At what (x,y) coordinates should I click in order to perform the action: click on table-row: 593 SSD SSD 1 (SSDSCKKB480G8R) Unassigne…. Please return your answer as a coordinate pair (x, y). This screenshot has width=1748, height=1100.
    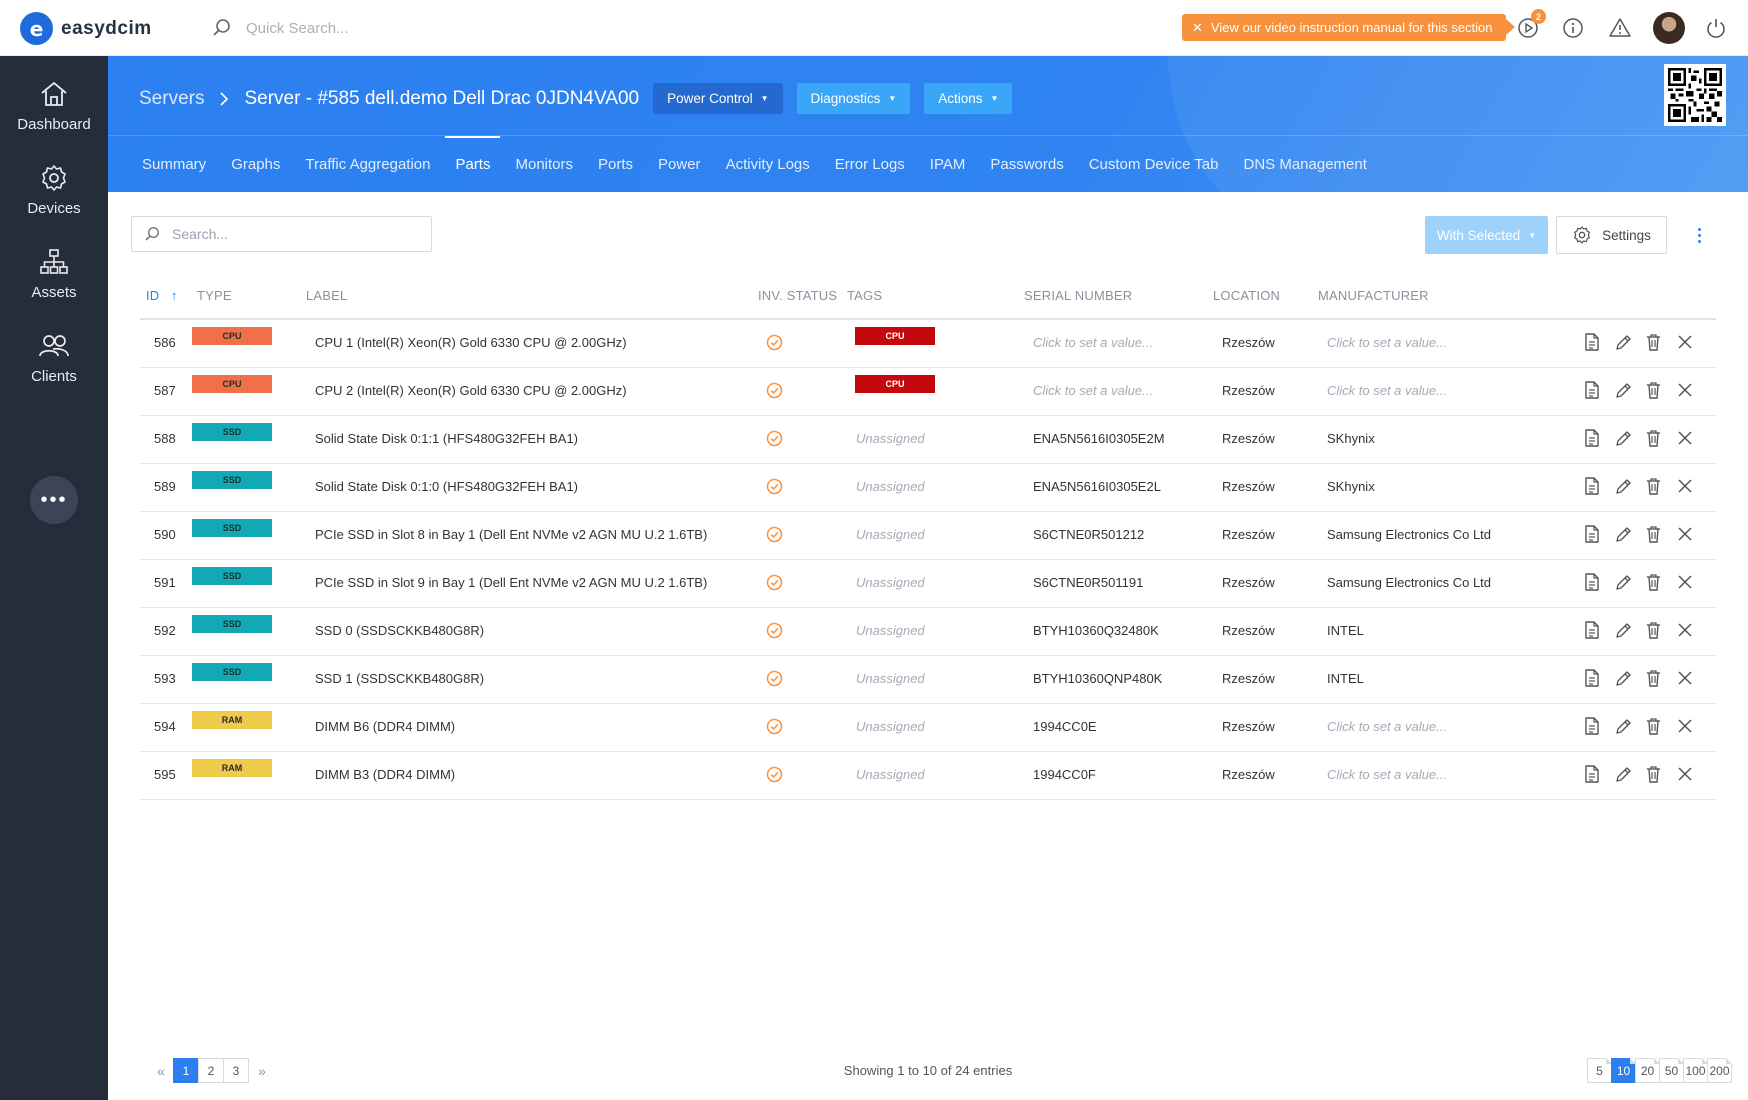
    Looking at the image, I should click on (928, 680).